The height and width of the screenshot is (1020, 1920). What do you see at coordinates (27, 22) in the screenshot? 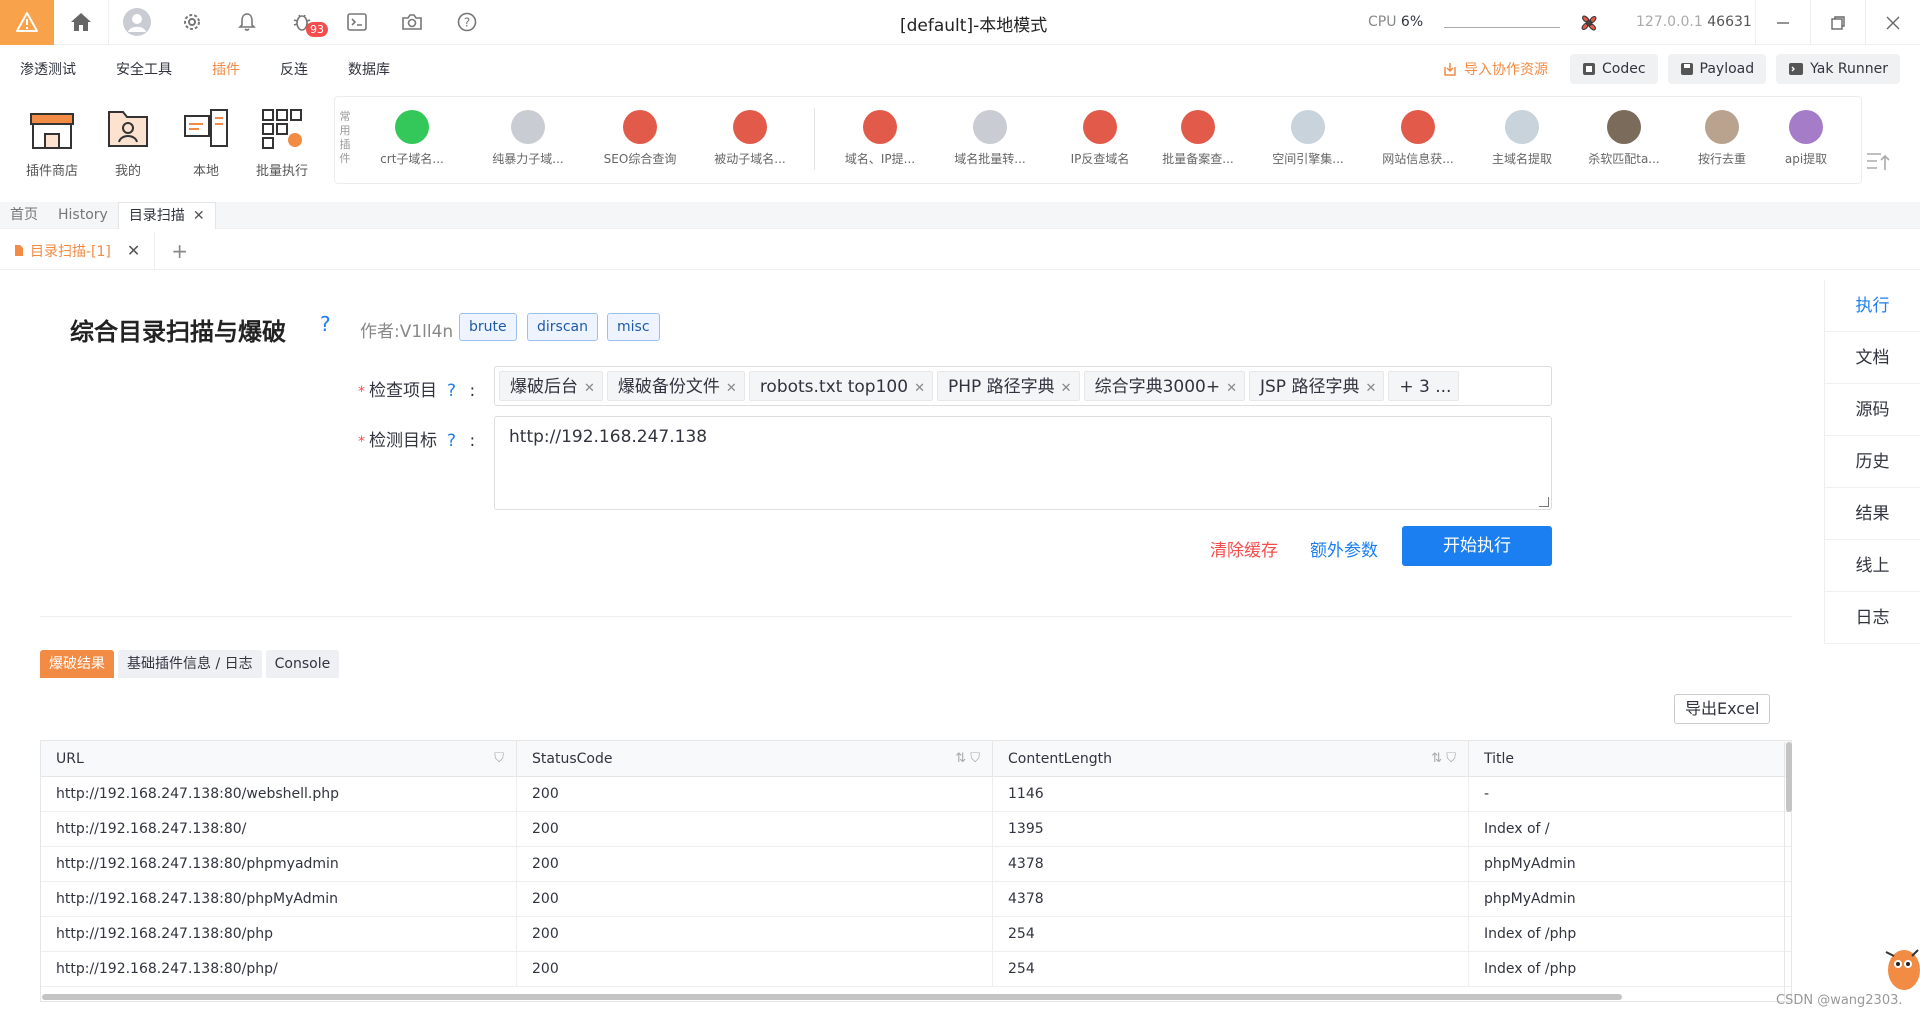
I see `warning-icon` at bounding box center [27, 22].